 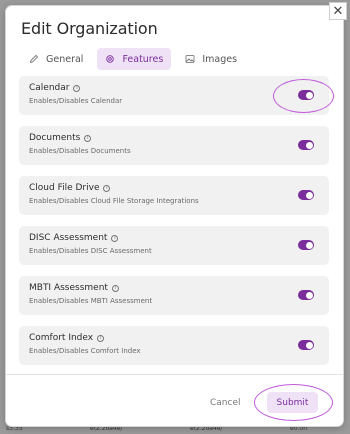 What do you see at coordinates (106, 428) in the screenshot?
I see `backdrop-text-center: e(2.2oa4e/` at bounding box center [106, 428].